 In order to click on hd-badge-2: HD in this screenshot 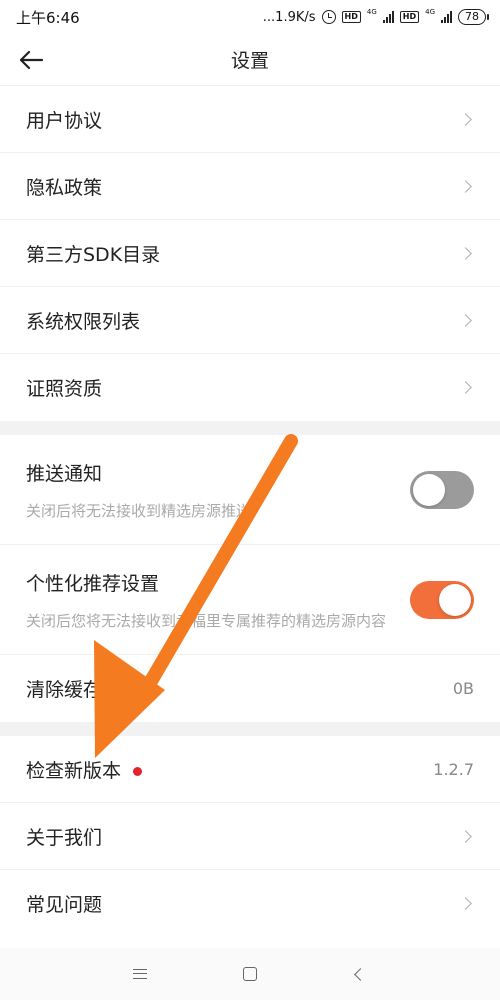, I will do `click(409, 17)`.